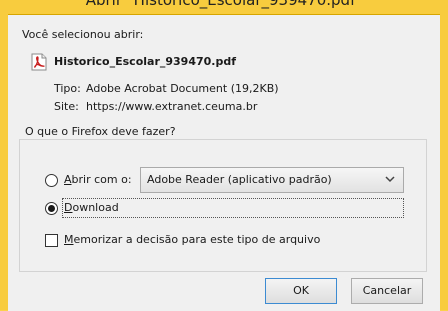  I want to click on chevron-down-icon, so click(390, 179).